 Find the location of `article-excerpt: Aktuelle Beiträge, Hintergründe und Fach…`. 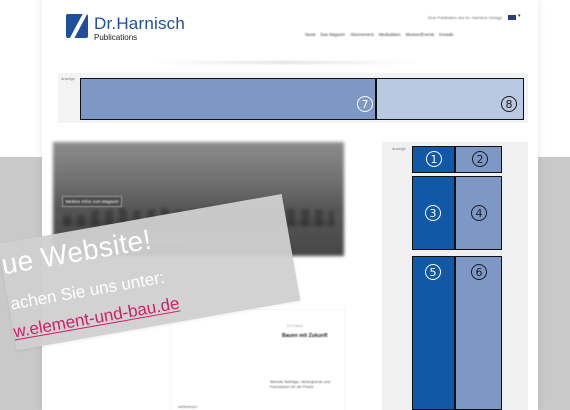

article-excerpt: Aktuelle Beiträge, Hintergründe und Fach… is located at coordinates (300, 384).